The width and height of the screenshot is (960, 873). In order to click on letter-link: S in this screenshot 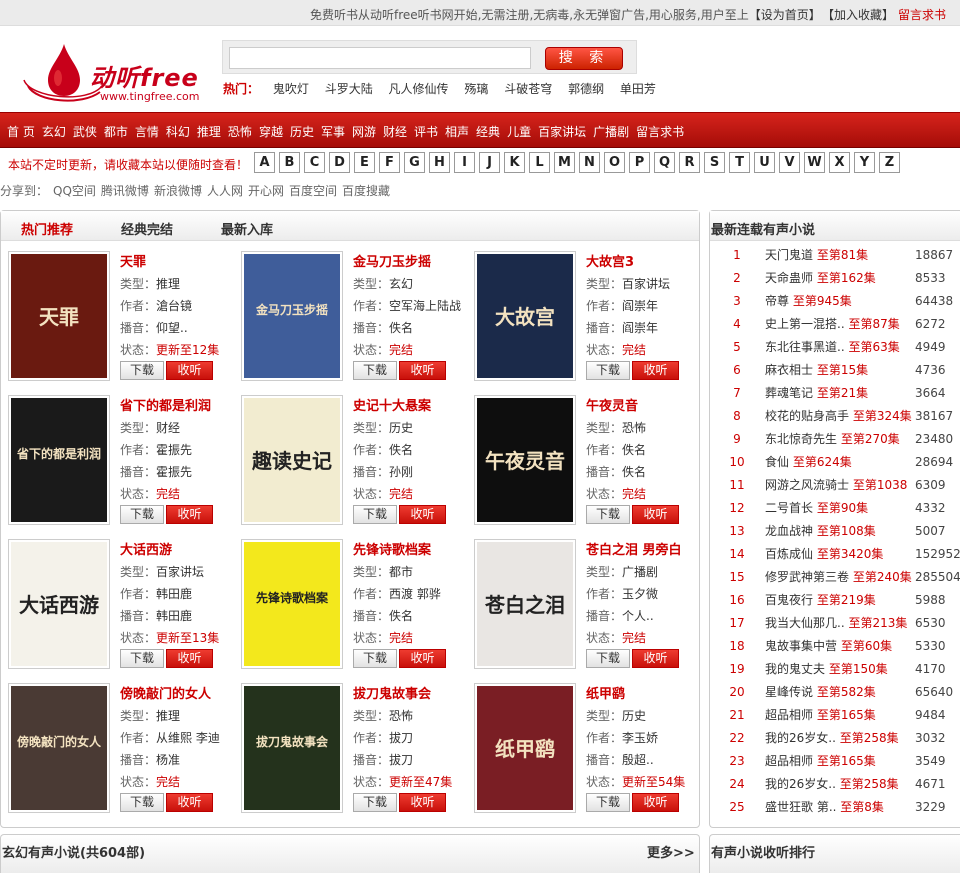, I will do `click(714, 162)`.